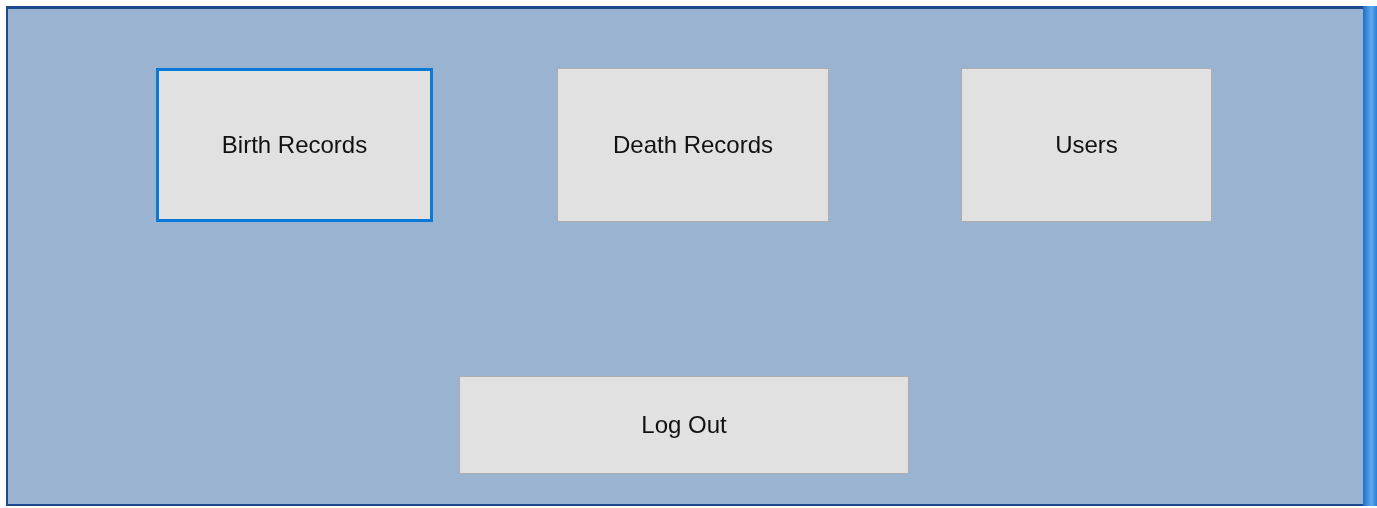 The width and height of the screenshot is (1377, 508). Describe the element at coordinates (684, 425) in the screenshot. I see `logout-button: Log Out` at that location.